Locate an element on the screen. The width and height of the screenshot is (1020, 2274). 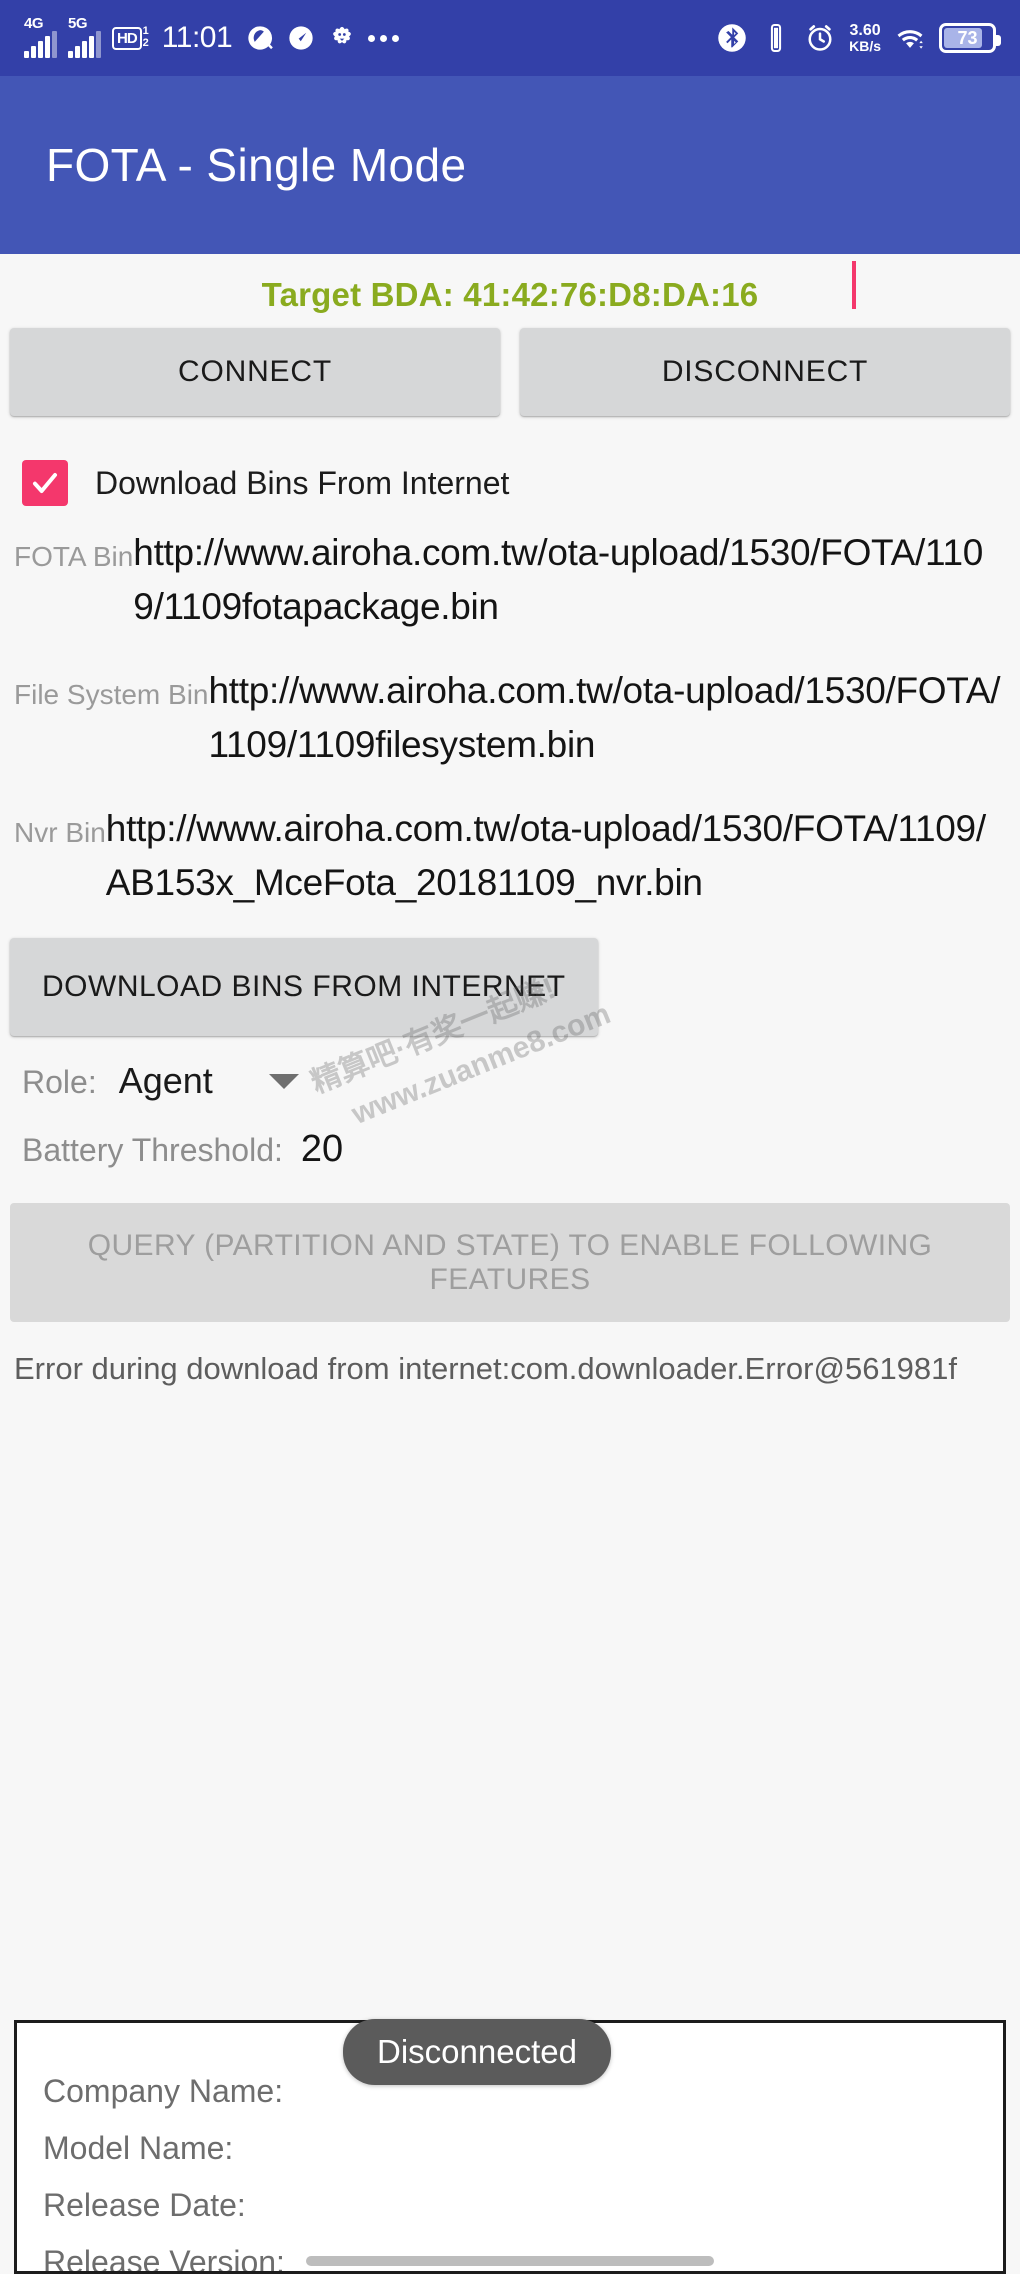
overflow-dots-icon is located at coordinates (384, 38).